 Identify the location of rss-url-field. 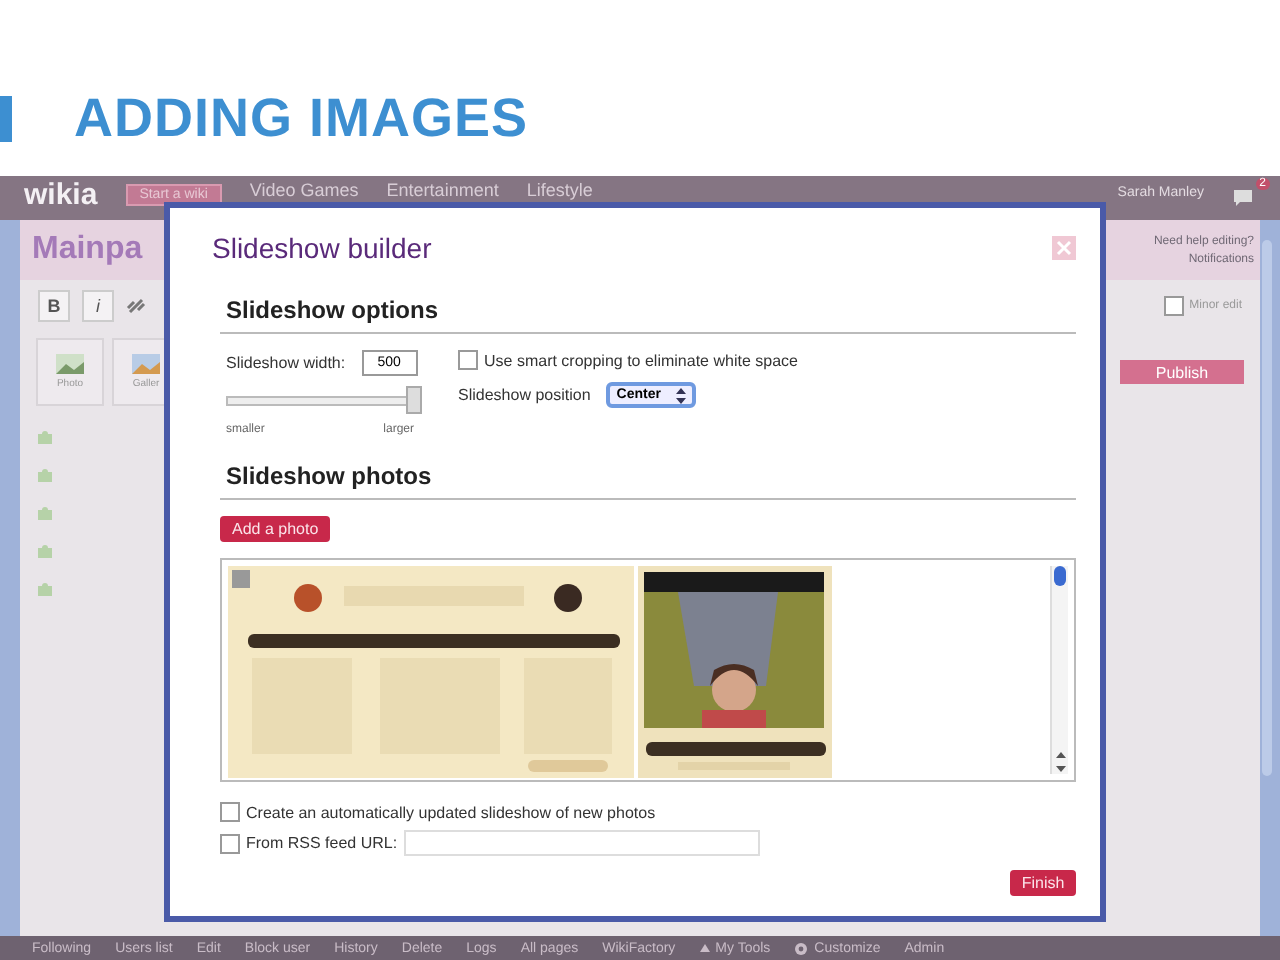
(581, 843).